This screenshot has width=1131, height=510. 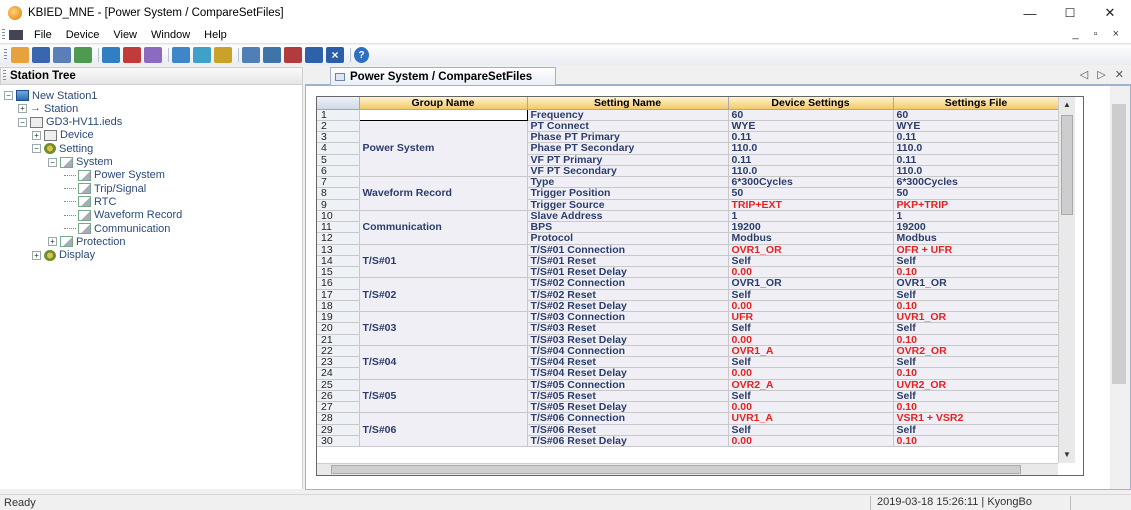 What do you see at coordinates (338, 182) in the screenshot?
I see `row-number: 7` at bounding box center [338, 182].